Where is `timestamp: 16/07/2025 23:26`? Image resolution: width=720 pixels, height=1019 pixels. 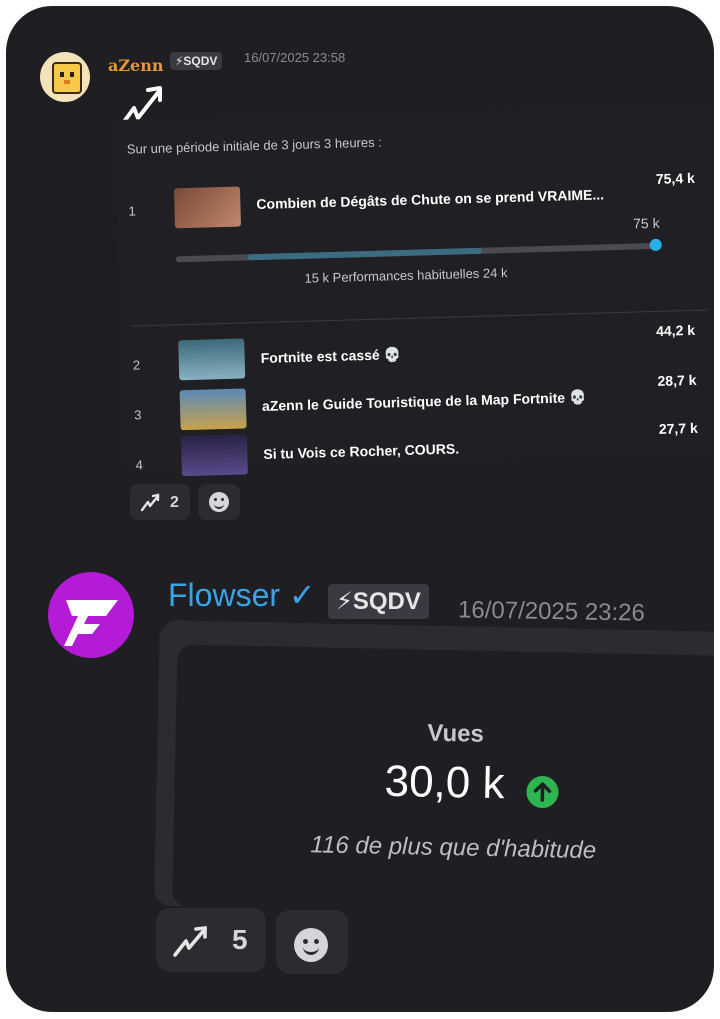
timestamp: 16/07/2025 23:26 is located at coordinates (551, 611).